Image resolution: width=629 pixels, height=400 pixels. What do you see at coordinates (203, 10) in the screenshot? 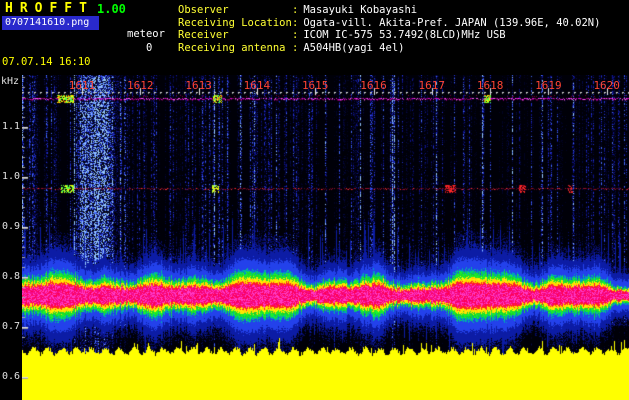
I see `info-label: Observer` at bounding box center [203, 10].